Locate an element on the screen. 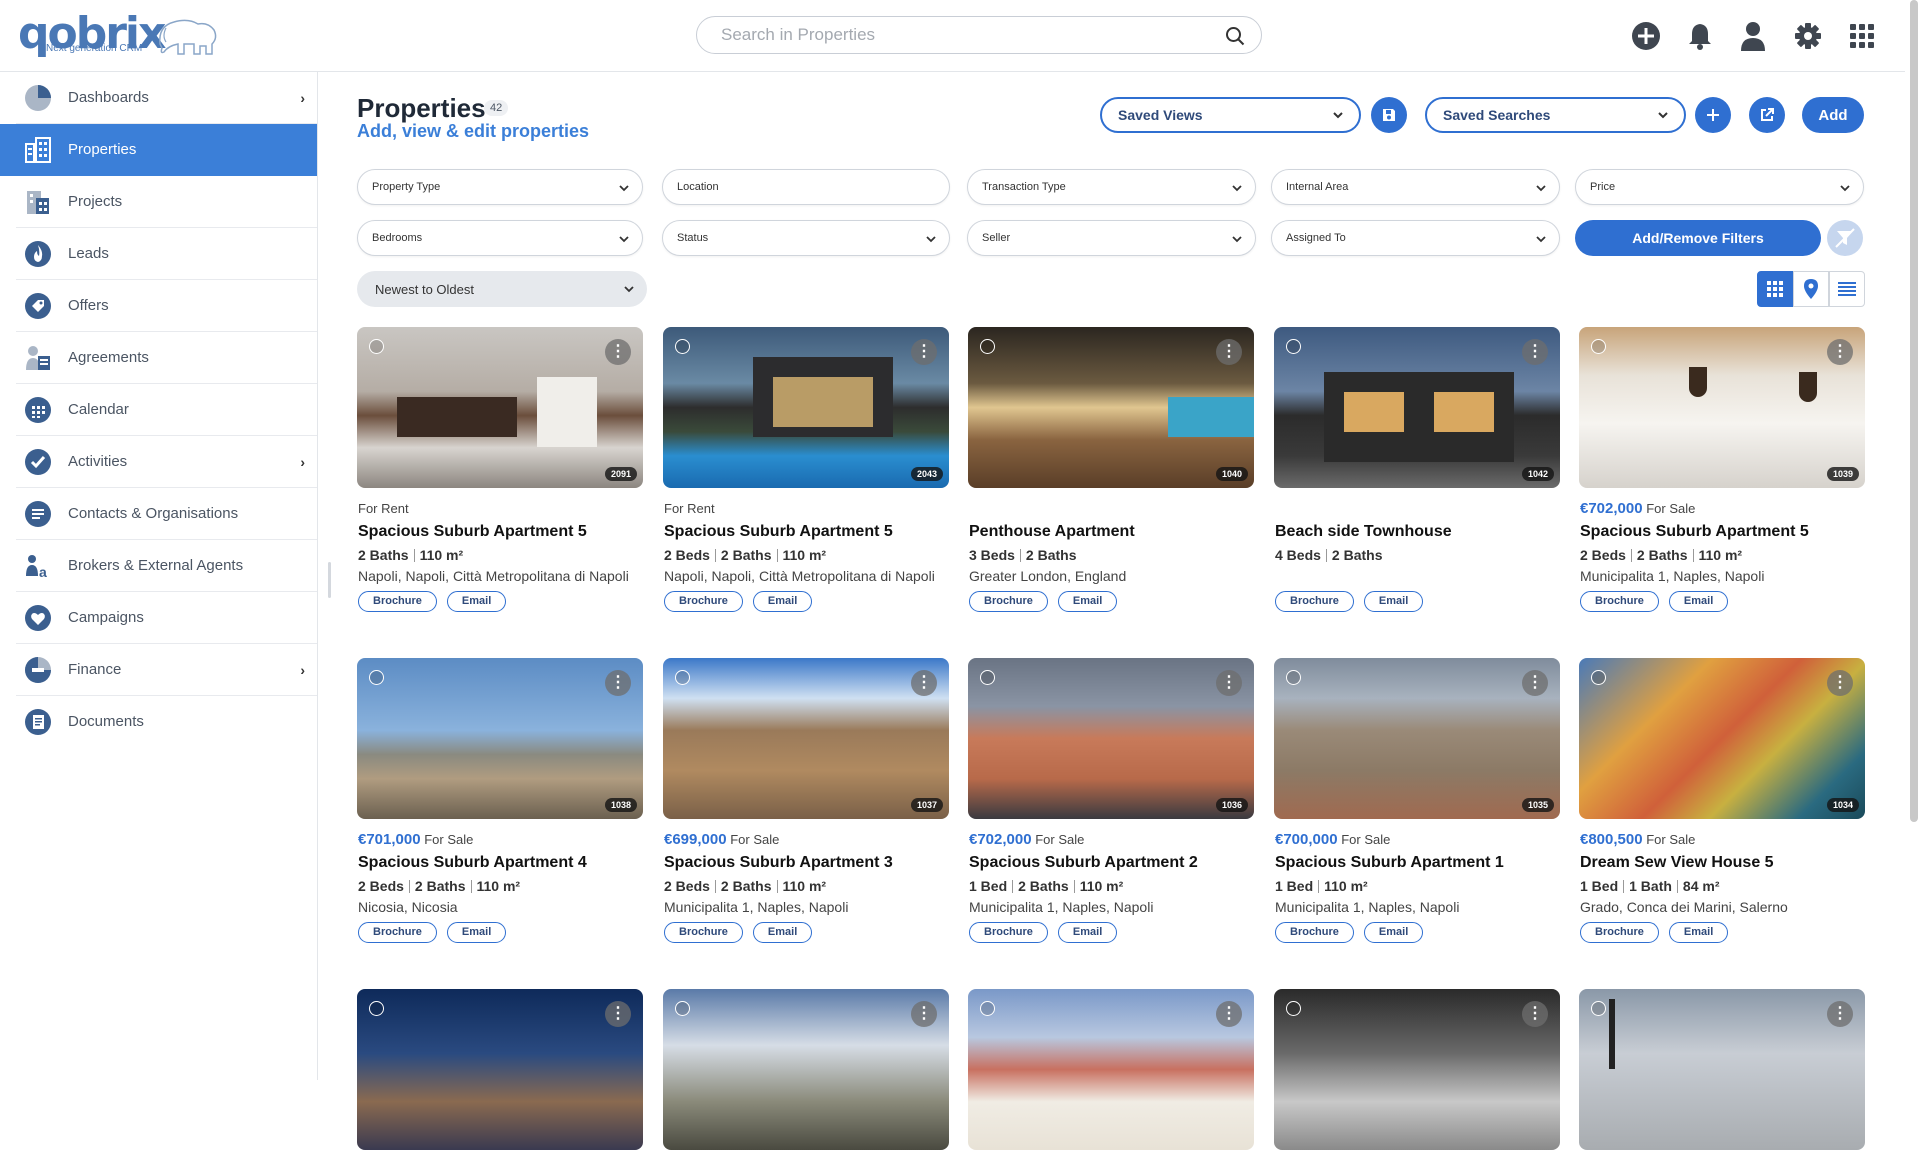 The width and height of the screenshot is (1920, 1150). filter-price: Price is located at coordinates (1719, 187).